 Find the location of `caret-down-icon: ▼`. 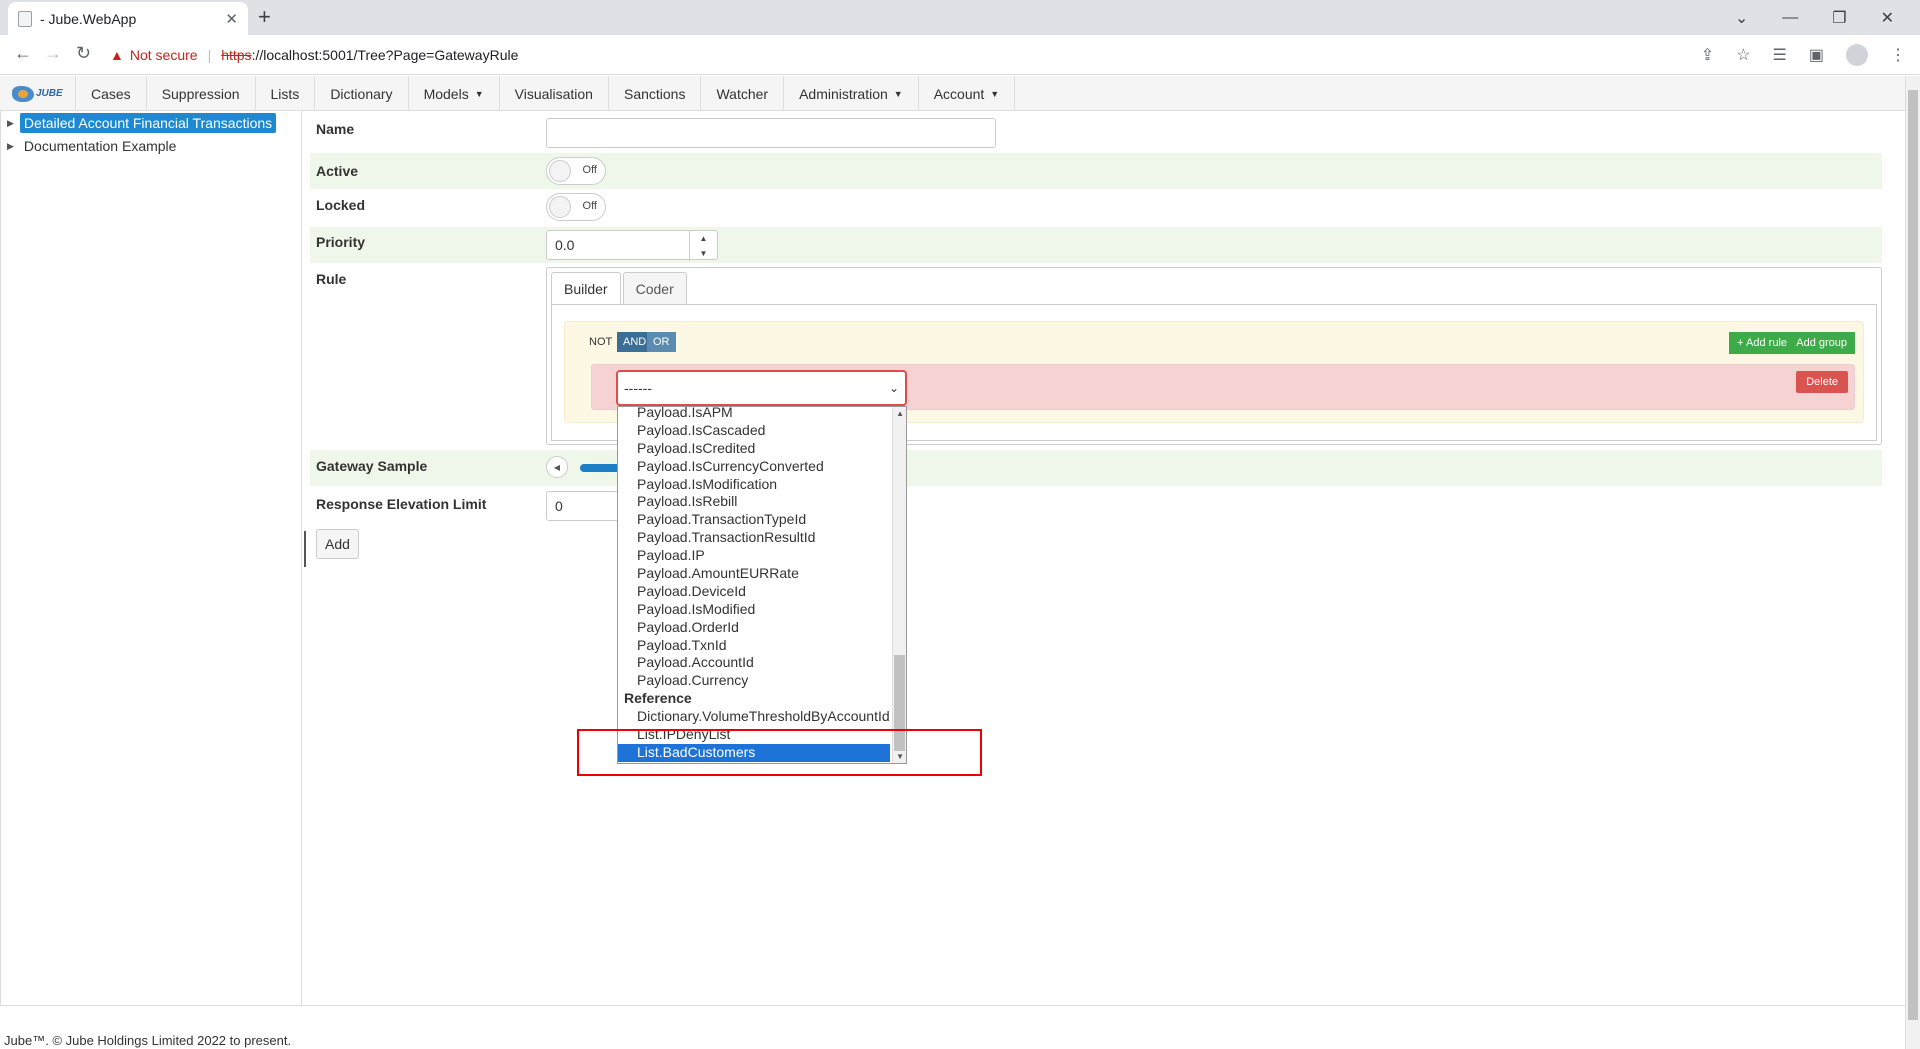

caret-down-icon: ▼ is located at coordinates (479, 93).